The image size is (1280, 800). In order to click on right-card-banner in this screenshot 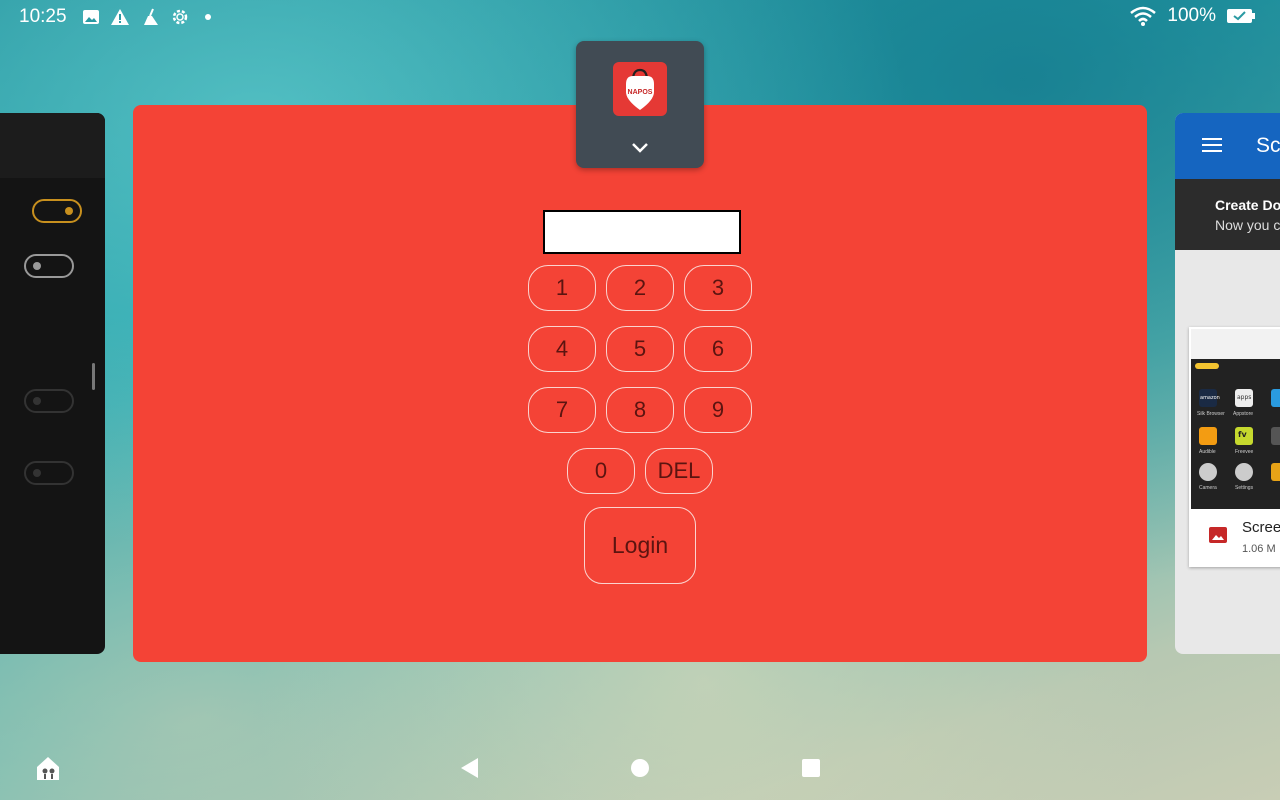, I will do `click(1227, 214)`.